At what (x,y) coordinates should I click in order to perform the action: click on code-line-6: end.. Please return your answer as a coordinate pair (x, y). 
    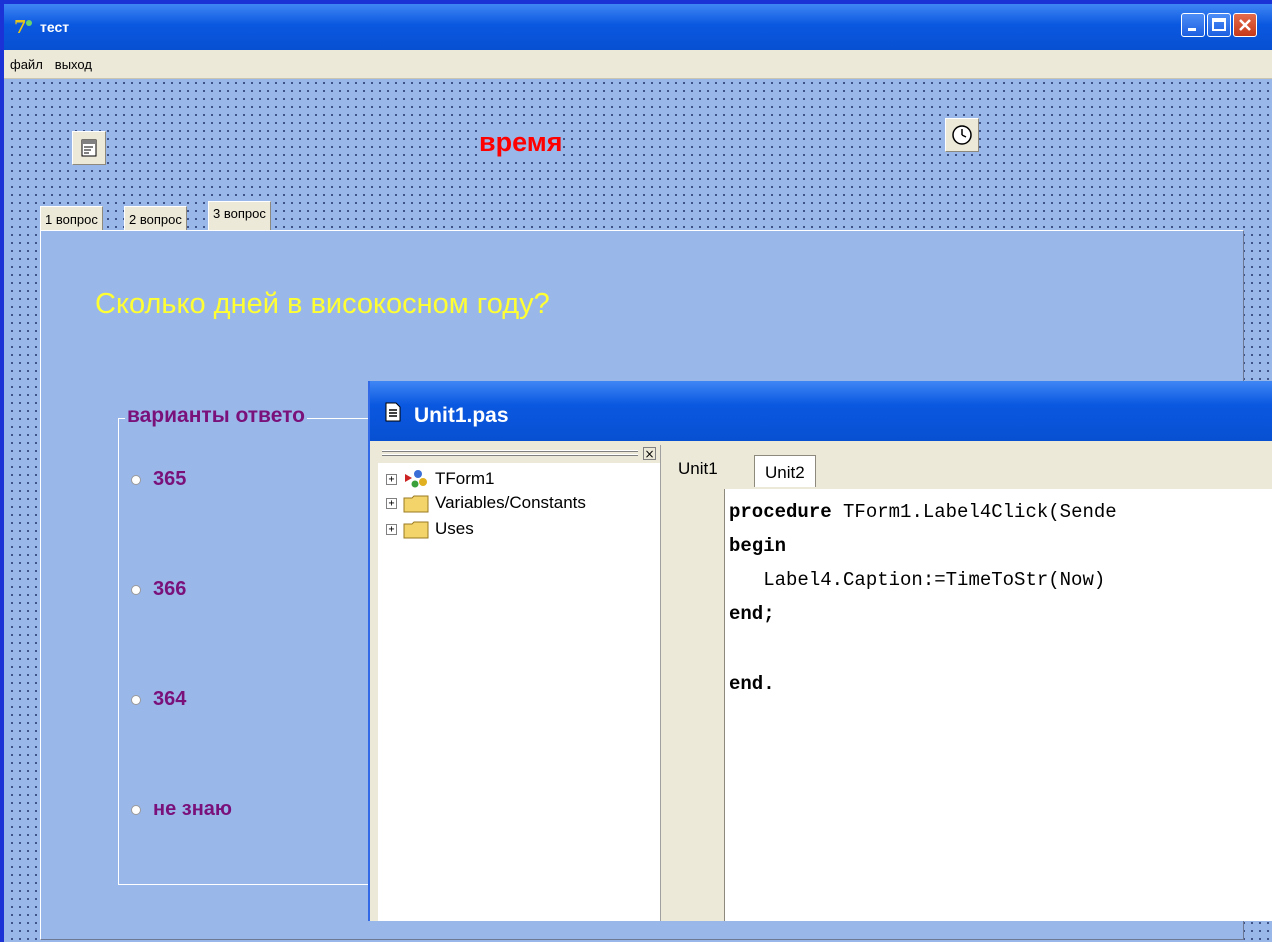
    Looking at the image, I should click on (752, 684).